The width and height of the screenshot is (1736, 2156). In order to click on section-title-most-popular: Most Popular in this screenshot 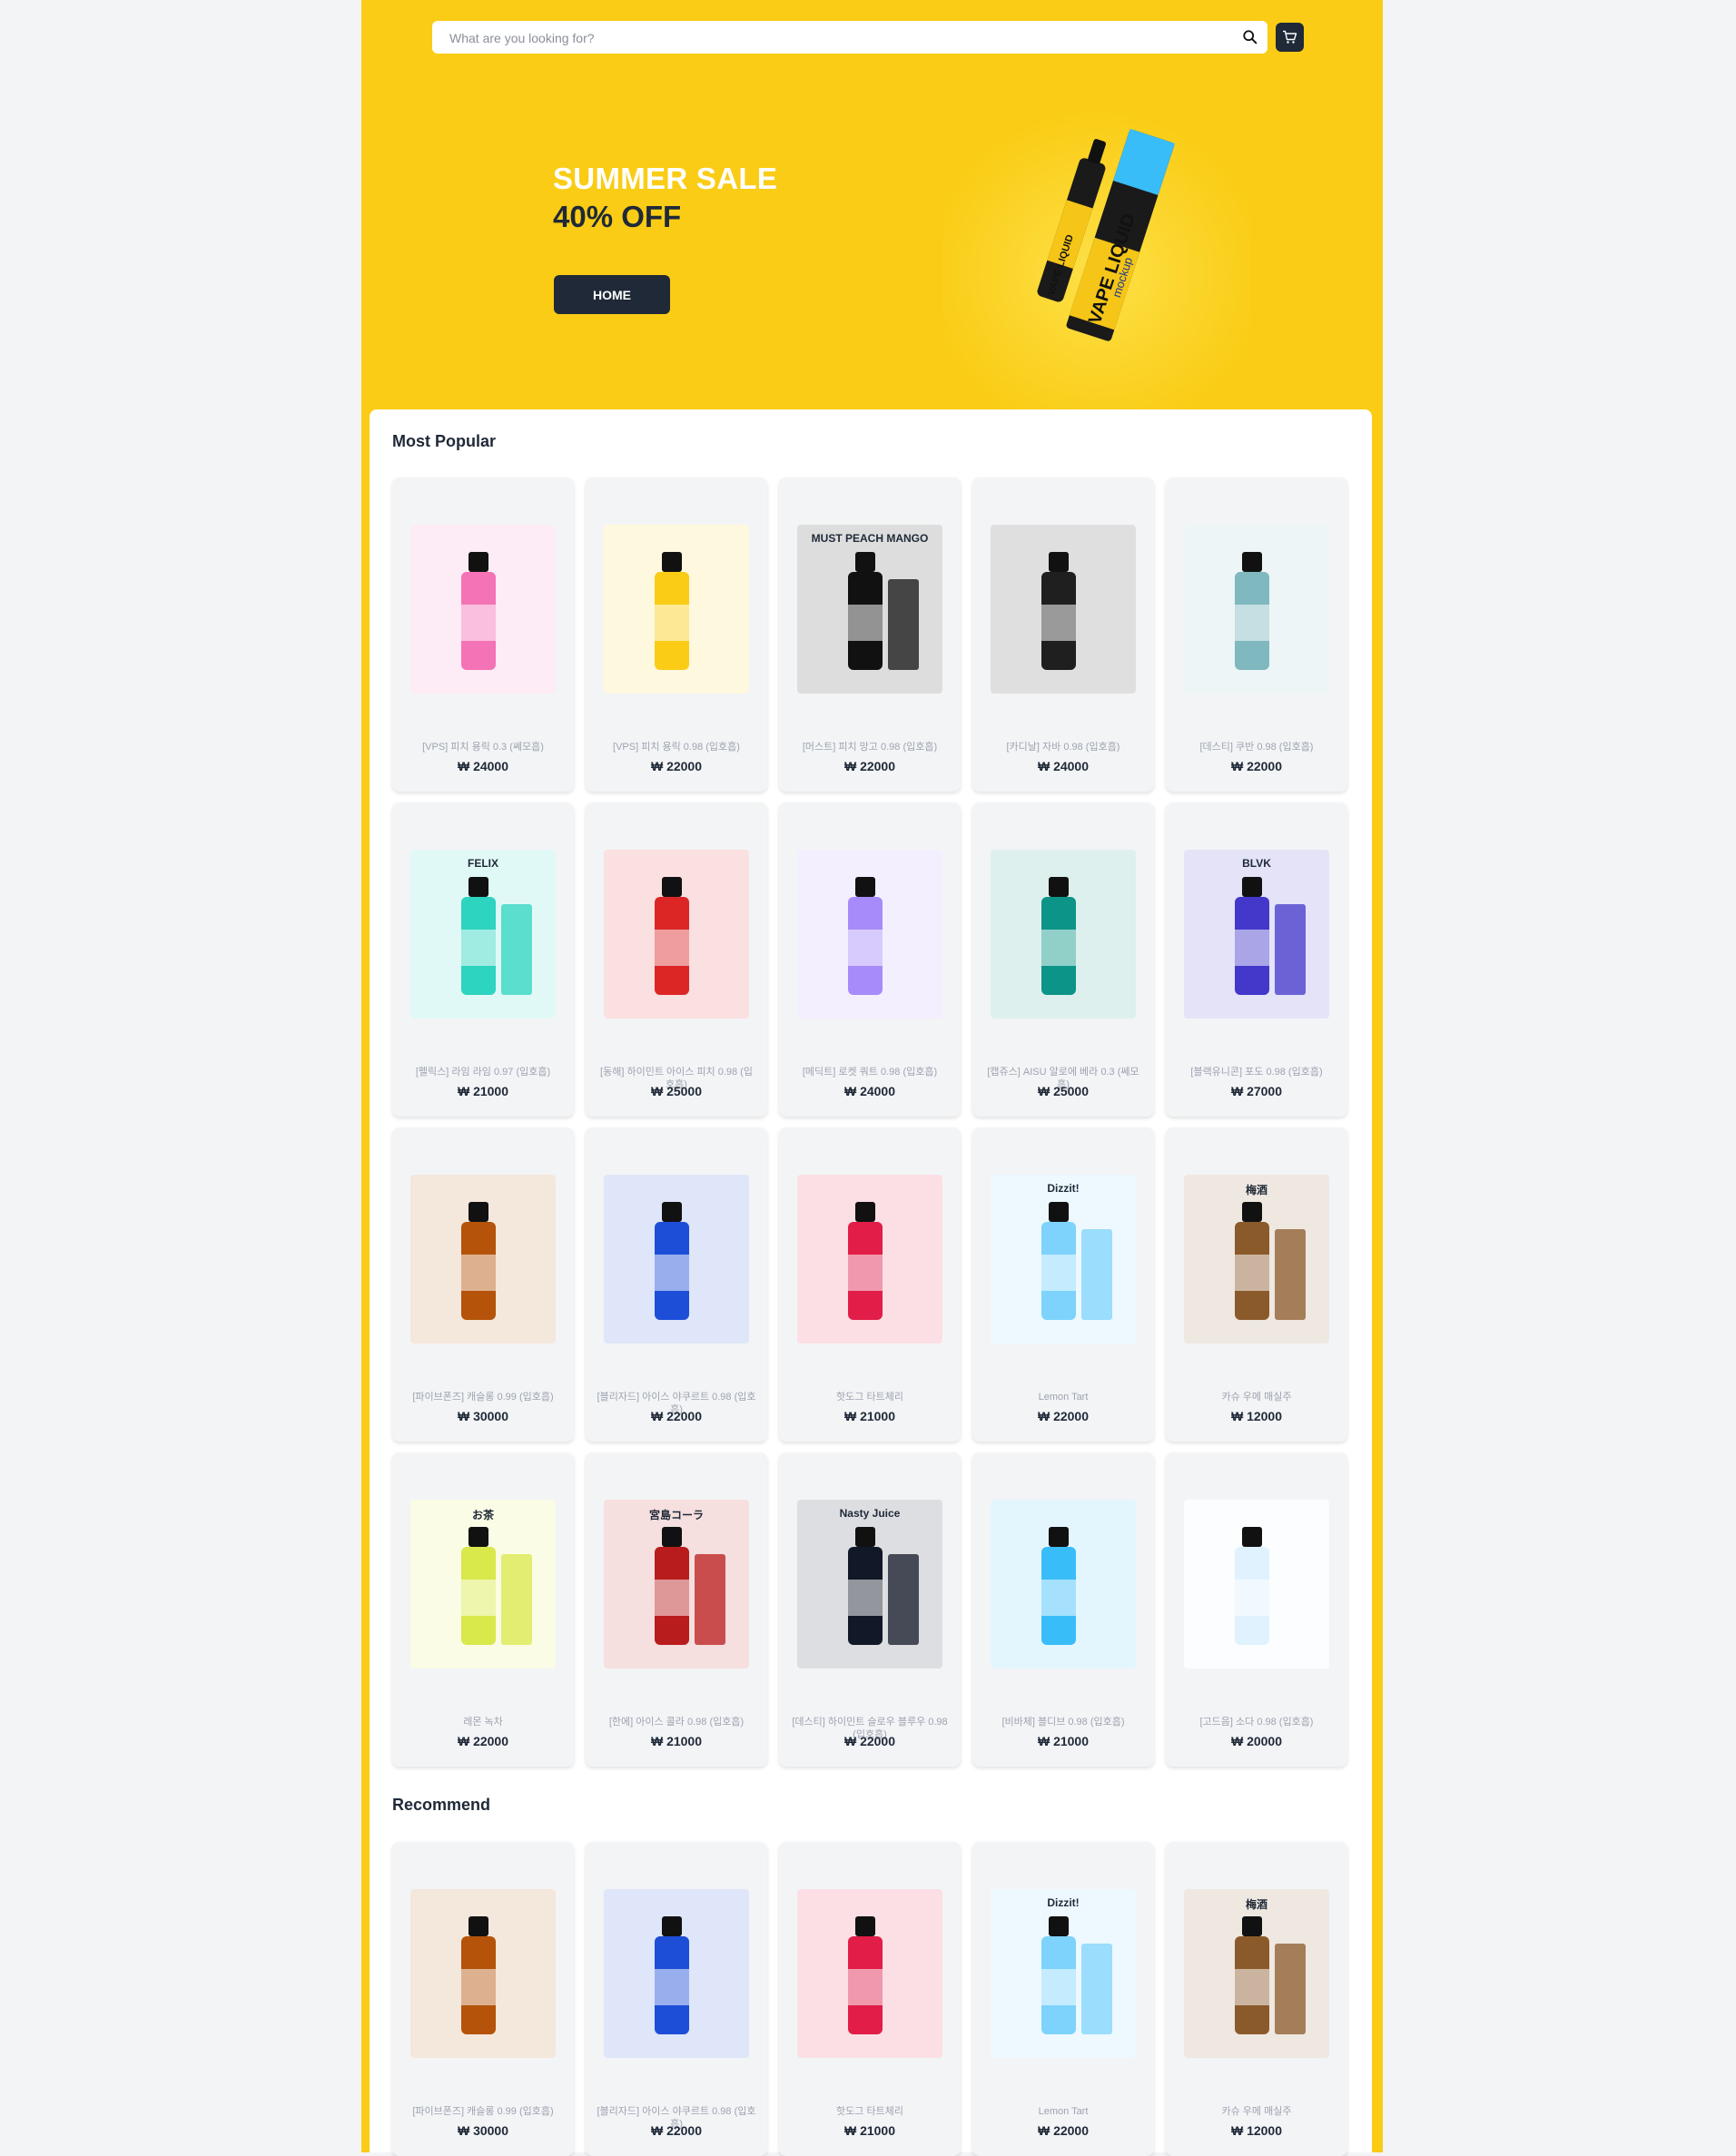, I will do `click(444, 441)`.